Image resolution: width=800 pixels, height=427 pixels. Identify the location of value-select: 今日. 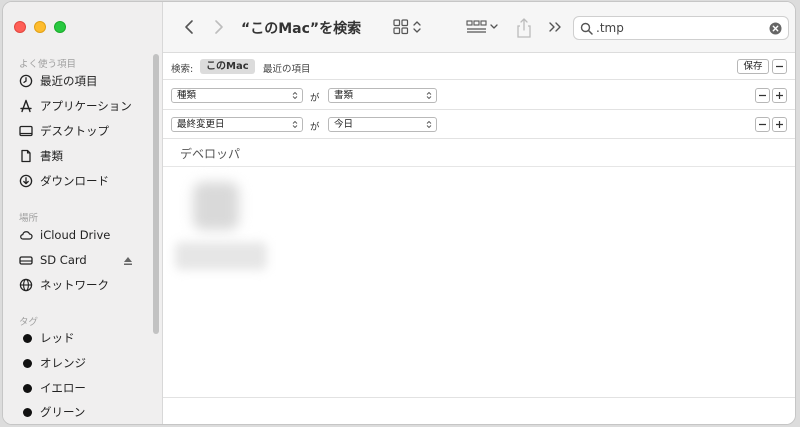
(382, 124).